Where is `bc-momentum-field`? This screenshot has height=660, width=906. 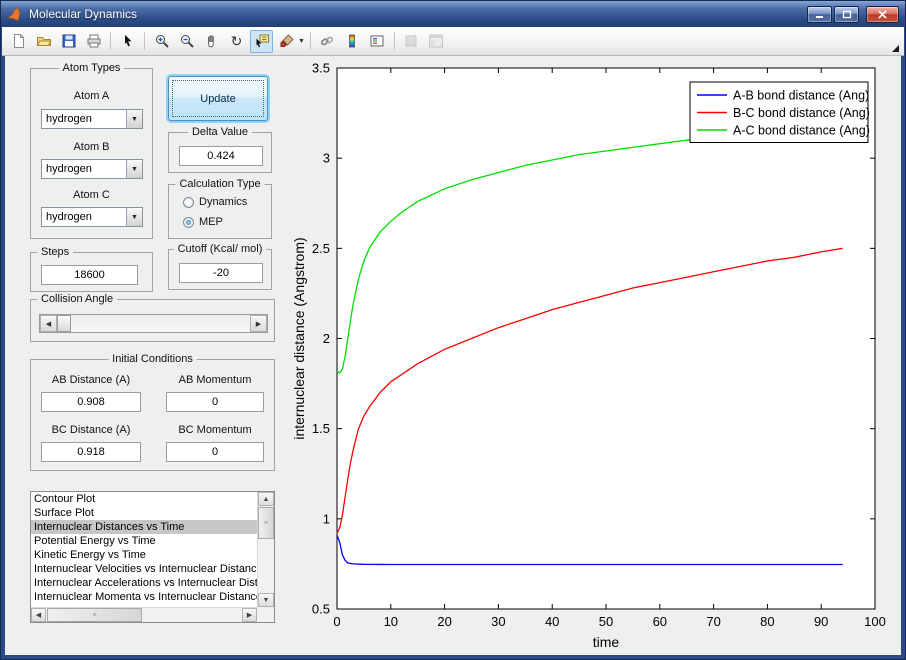
bc-momentum-field is located at coordinates (215, 452).